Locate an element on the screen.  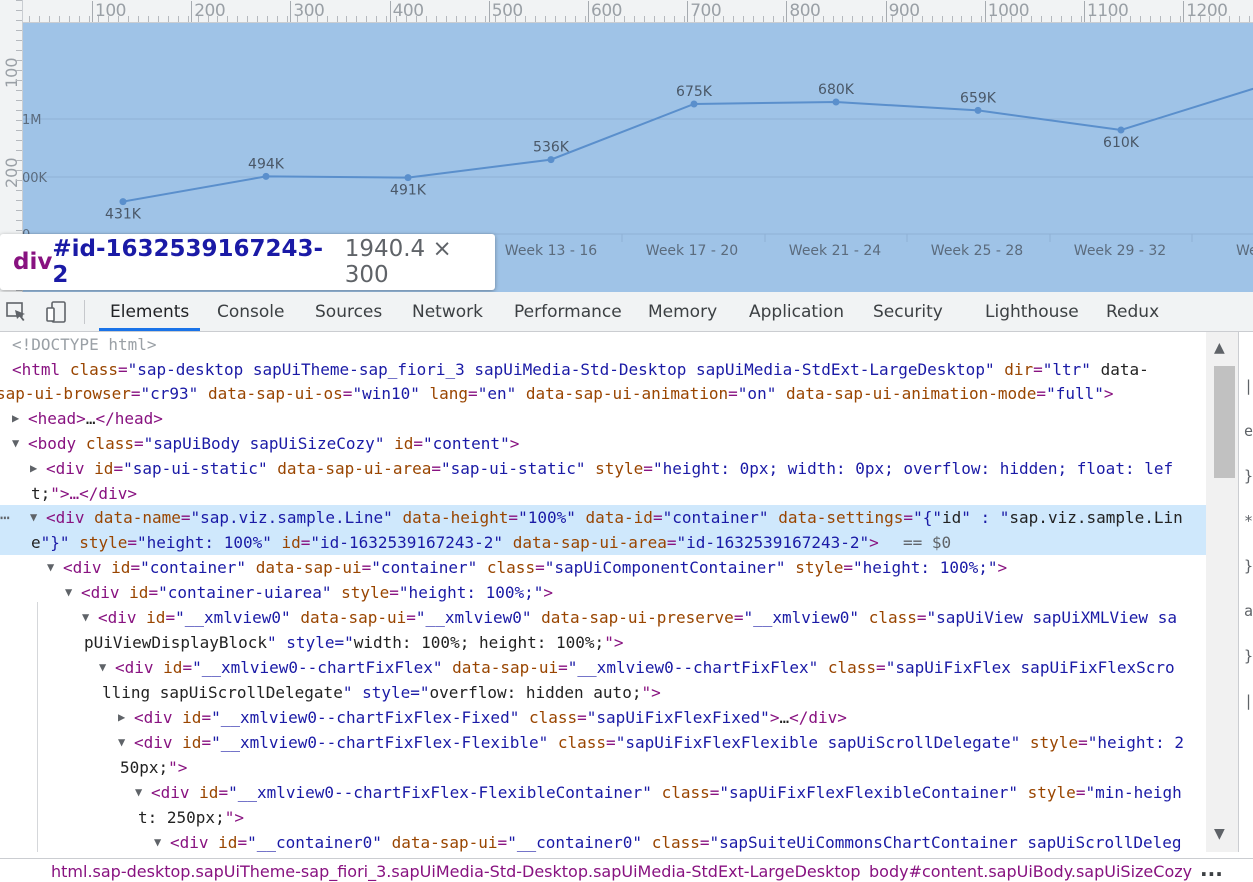
ruler-label: 1000 is located at coordinates (1008, 11).